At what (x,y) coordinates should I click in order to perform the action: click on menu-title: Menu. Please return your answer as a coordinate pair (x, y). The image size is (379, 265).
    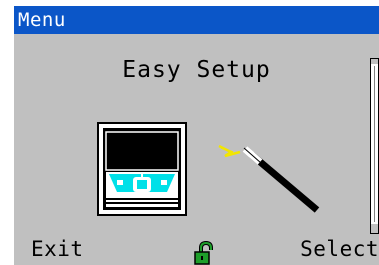
    Looking at the image, I should click on (42, 20).